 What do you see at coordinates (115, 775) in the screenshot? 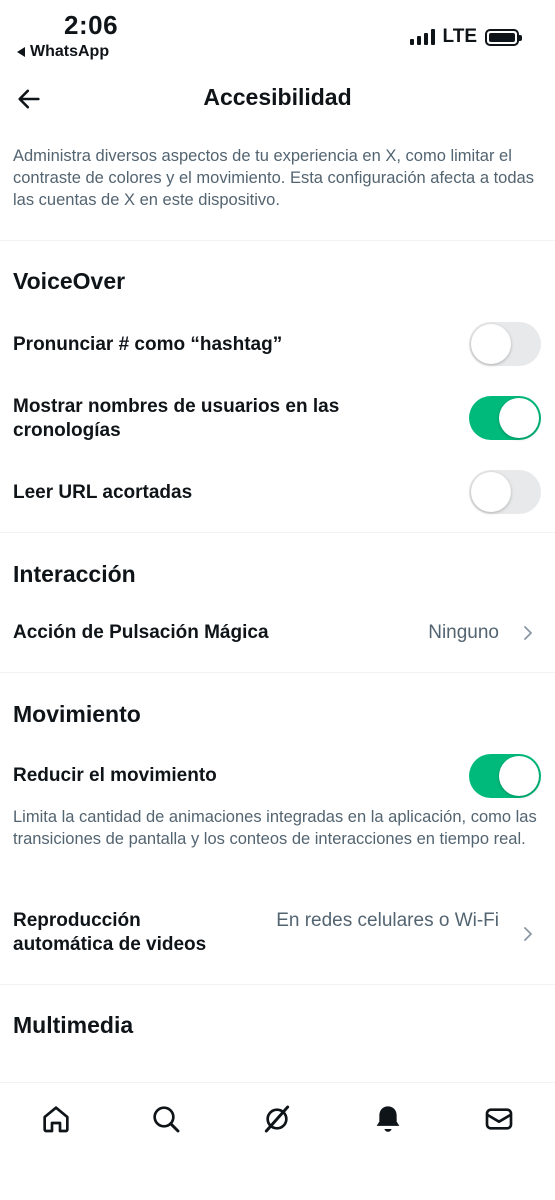
I see `setting-label-reduce-motion: Reducir el movimiento` at bounding box center [115, 775].